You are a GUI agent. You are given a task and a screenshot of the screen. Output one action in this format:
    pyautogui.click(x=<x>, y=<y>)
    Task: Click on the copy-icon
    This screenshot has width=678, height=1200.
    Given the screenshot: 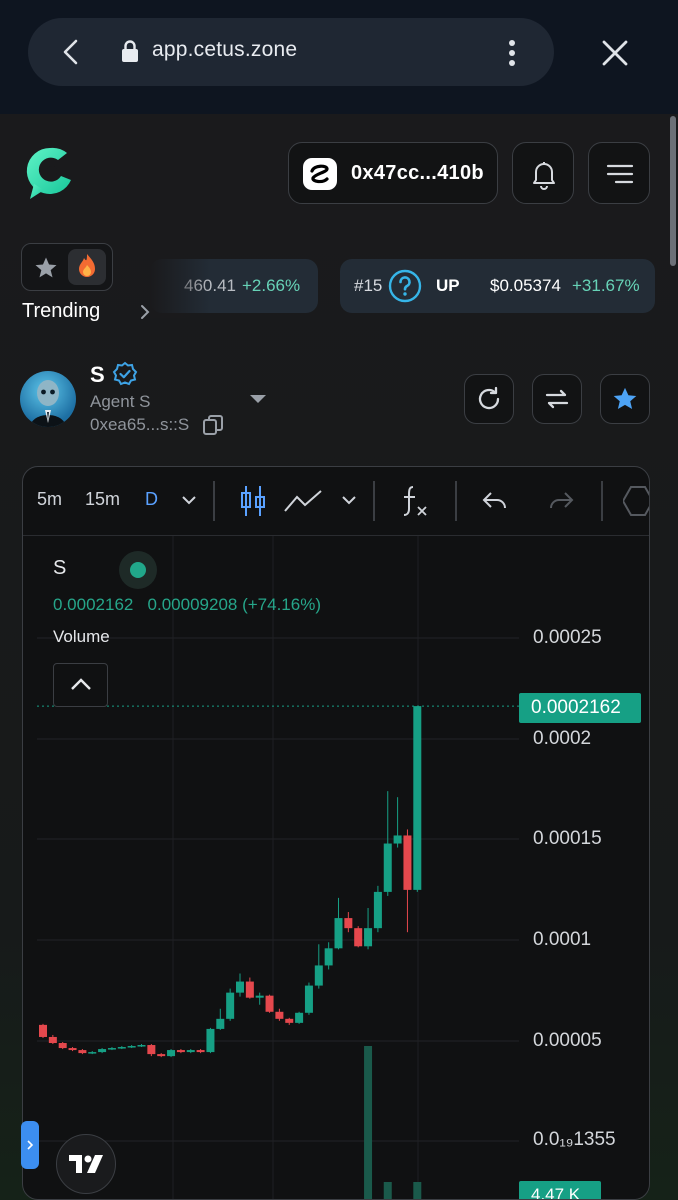 What is the action you would take?
    pyautogui.click(x=213, y=425)
    